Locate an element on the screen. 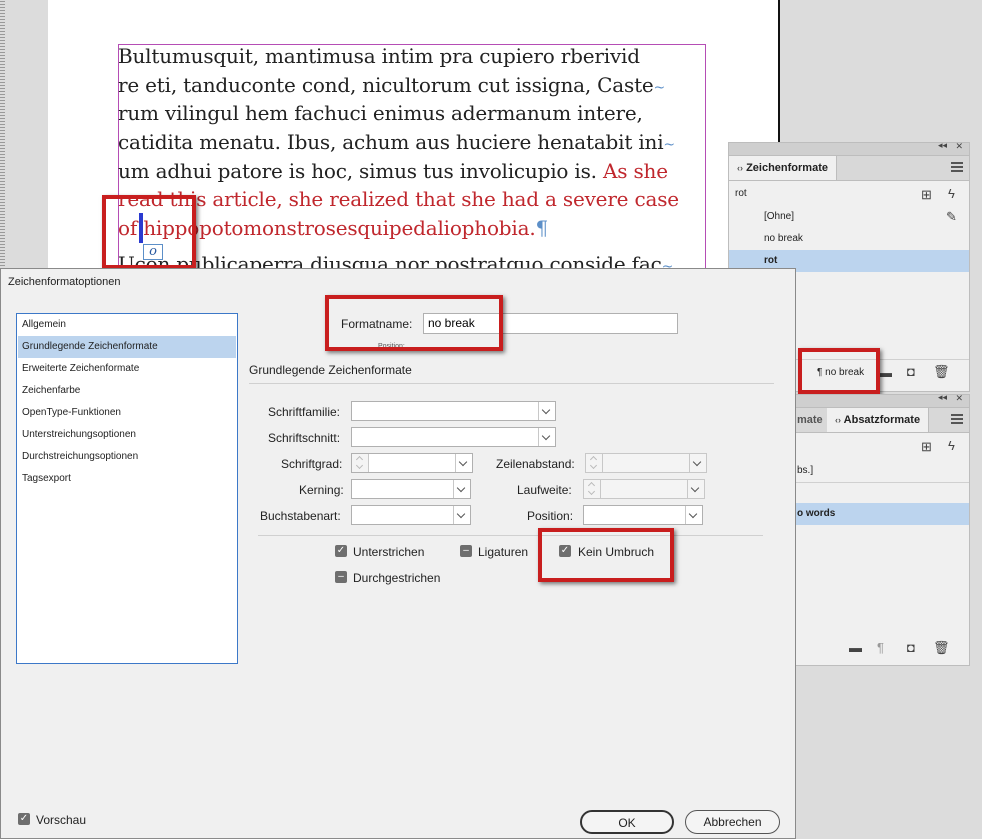 This screenshot has width=982, height=839. category-item: Zeichenfarbe is located at coordinates (127, 391).